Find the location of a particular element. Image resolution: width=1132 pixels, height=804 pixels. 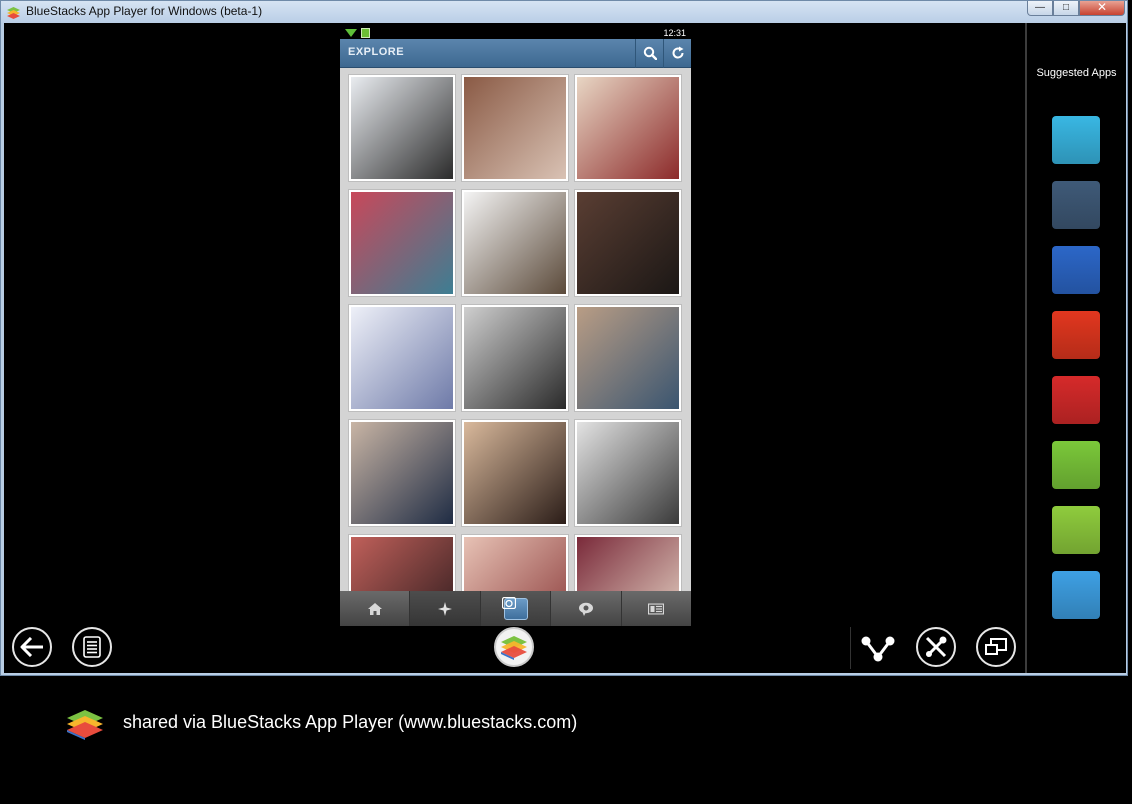

app-kik is located at coordinates (1076, 530).